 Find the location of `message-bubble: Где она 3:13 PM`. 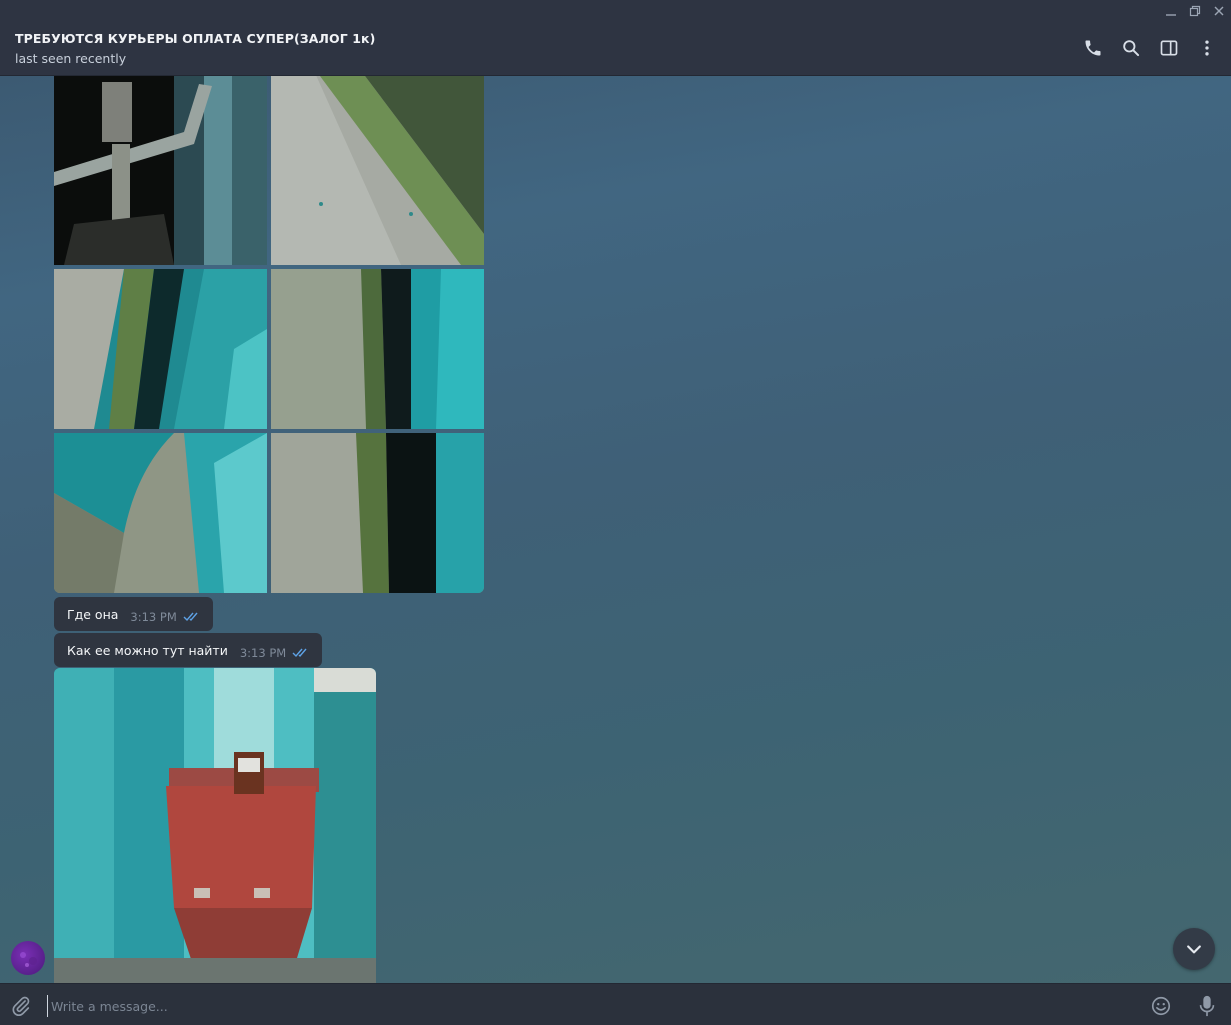

message-bubble: Где она 3:13 PM is located at coordinates (133, 614).